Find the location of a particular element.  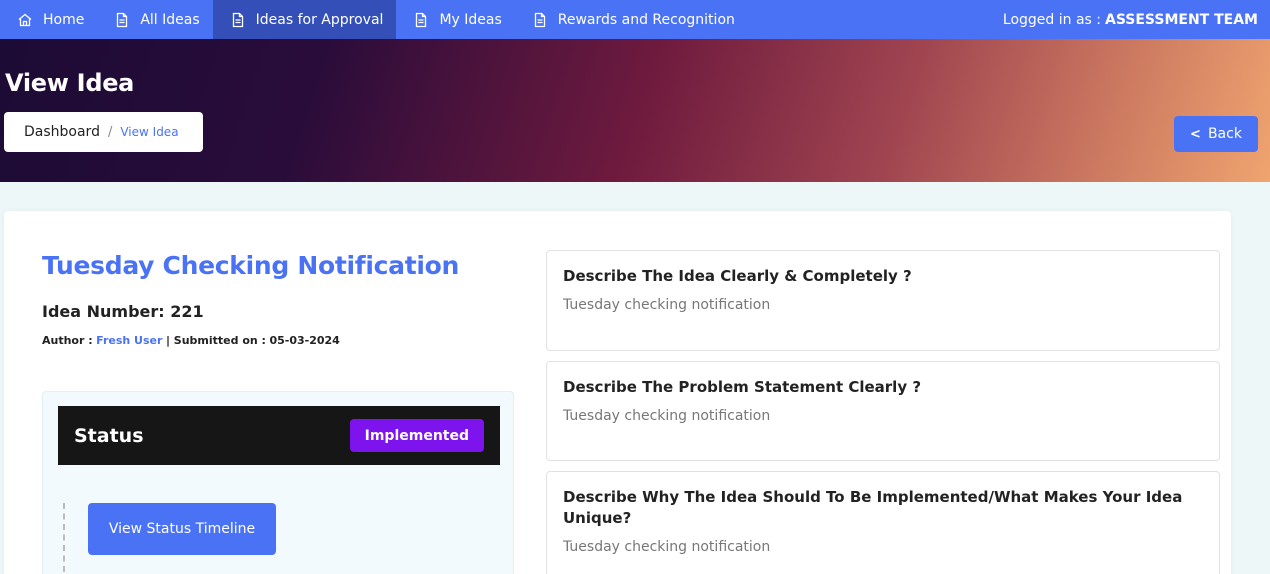

status-header: Status Implemented is located at coordinates (279, 435).